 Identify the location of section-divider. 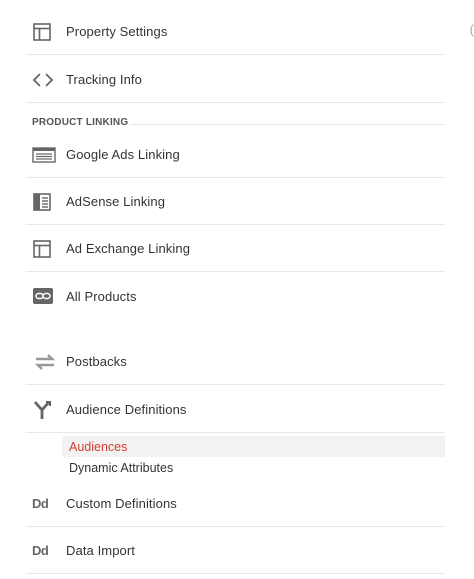
(287, 124).